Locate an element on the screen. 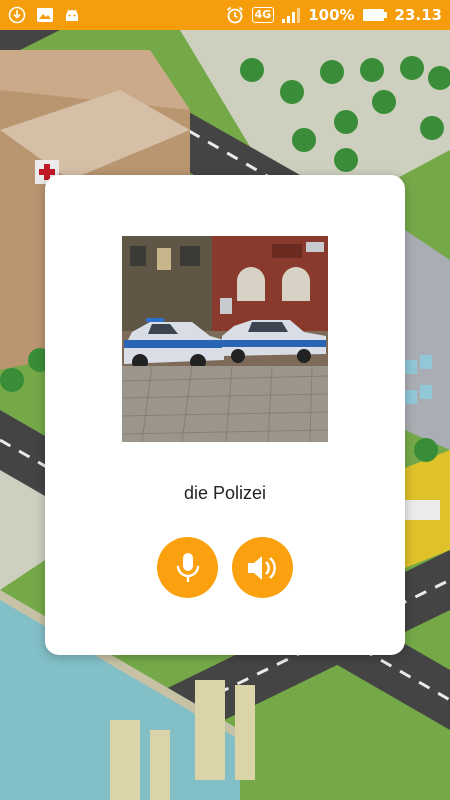  speaker-button is located at coordinates (262, 567).